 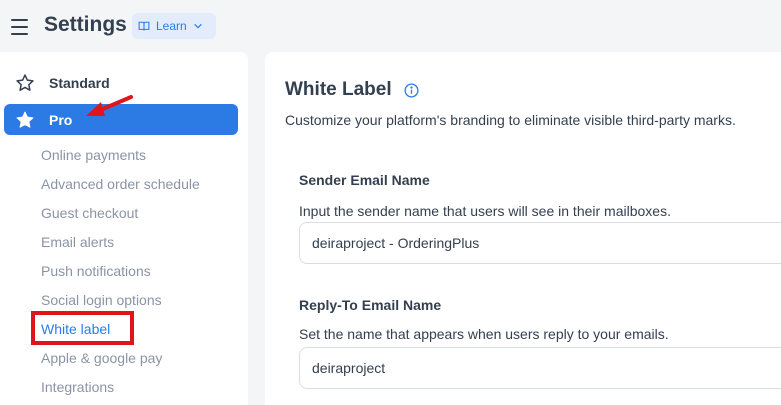 I want to click on annotation-arrow-icon, so click(x=109, y=105).